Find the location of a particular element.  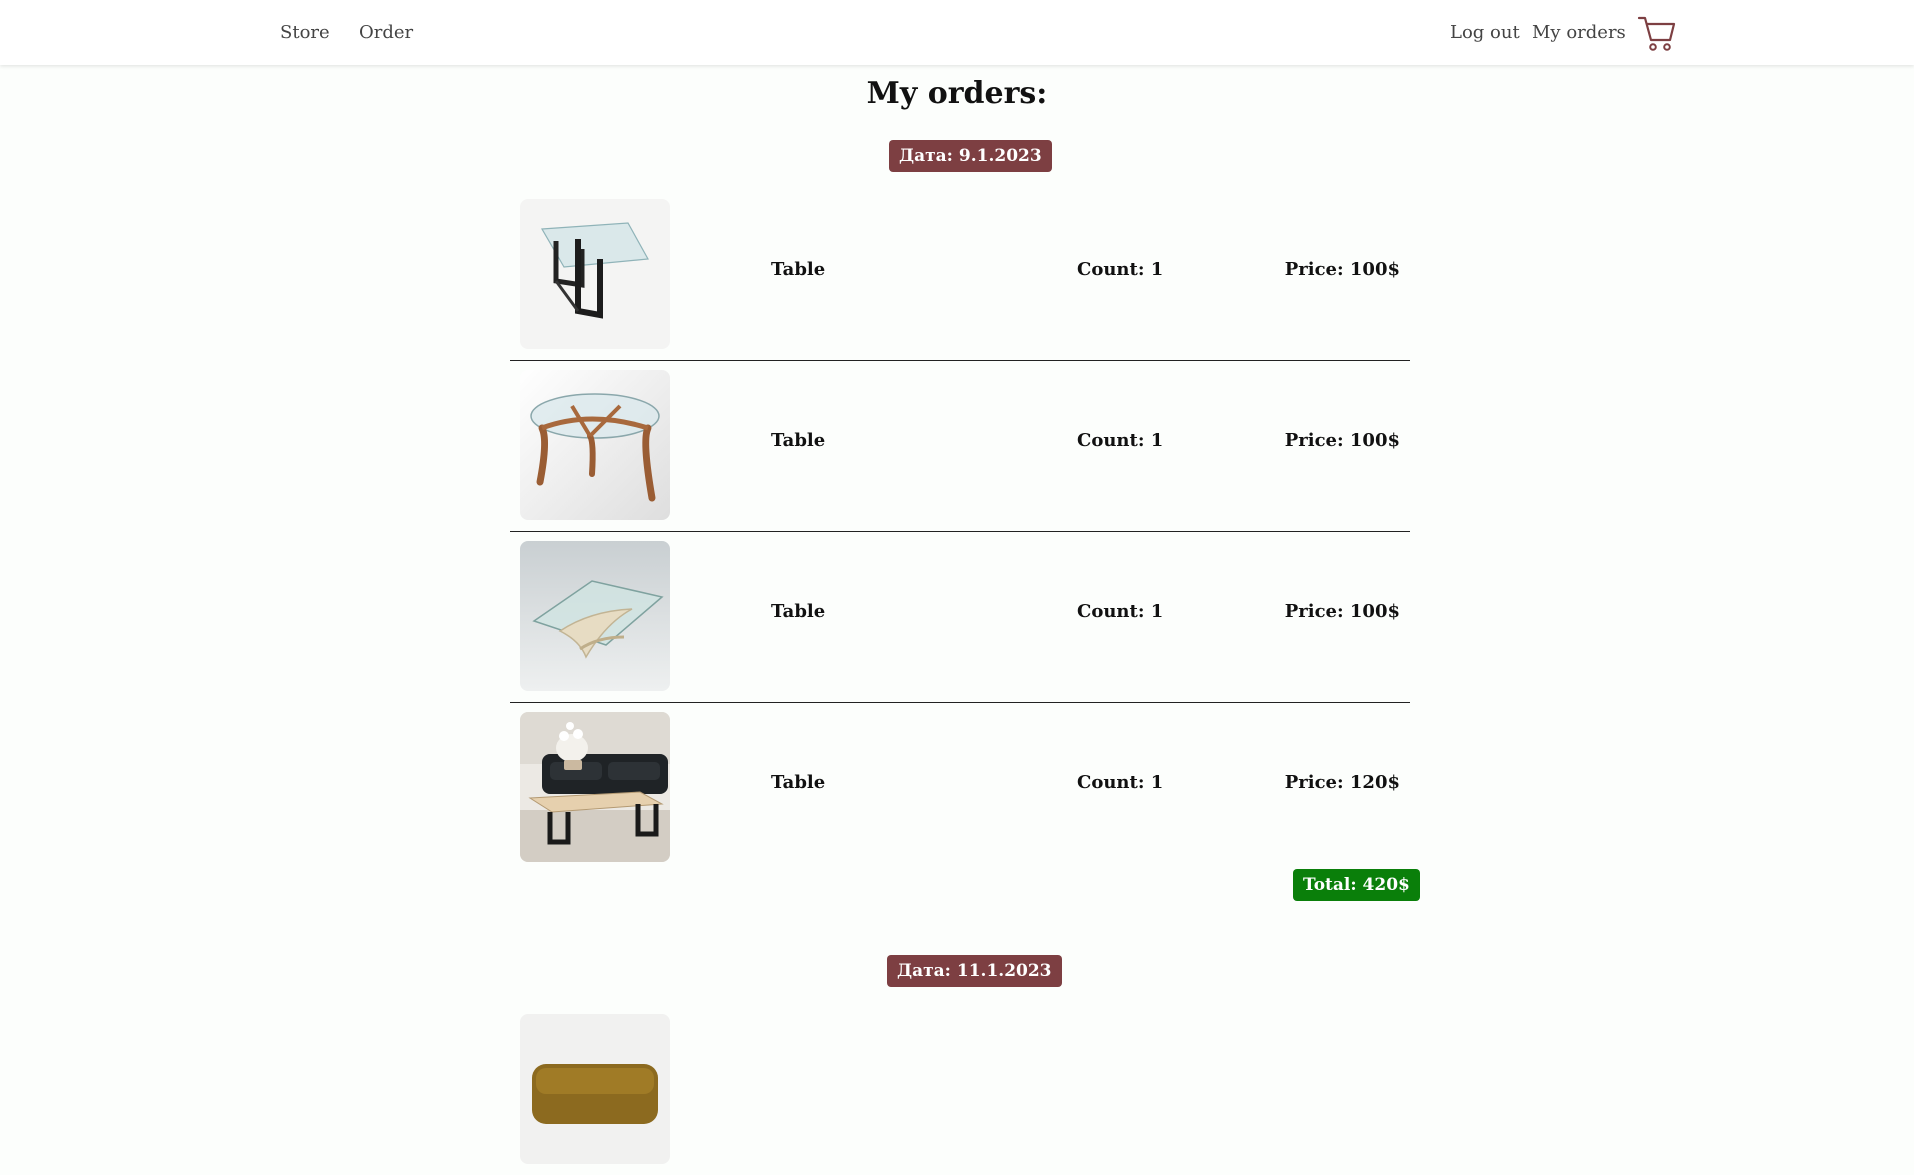

product-image-sculptural-table is located at coordinates (595, 616).